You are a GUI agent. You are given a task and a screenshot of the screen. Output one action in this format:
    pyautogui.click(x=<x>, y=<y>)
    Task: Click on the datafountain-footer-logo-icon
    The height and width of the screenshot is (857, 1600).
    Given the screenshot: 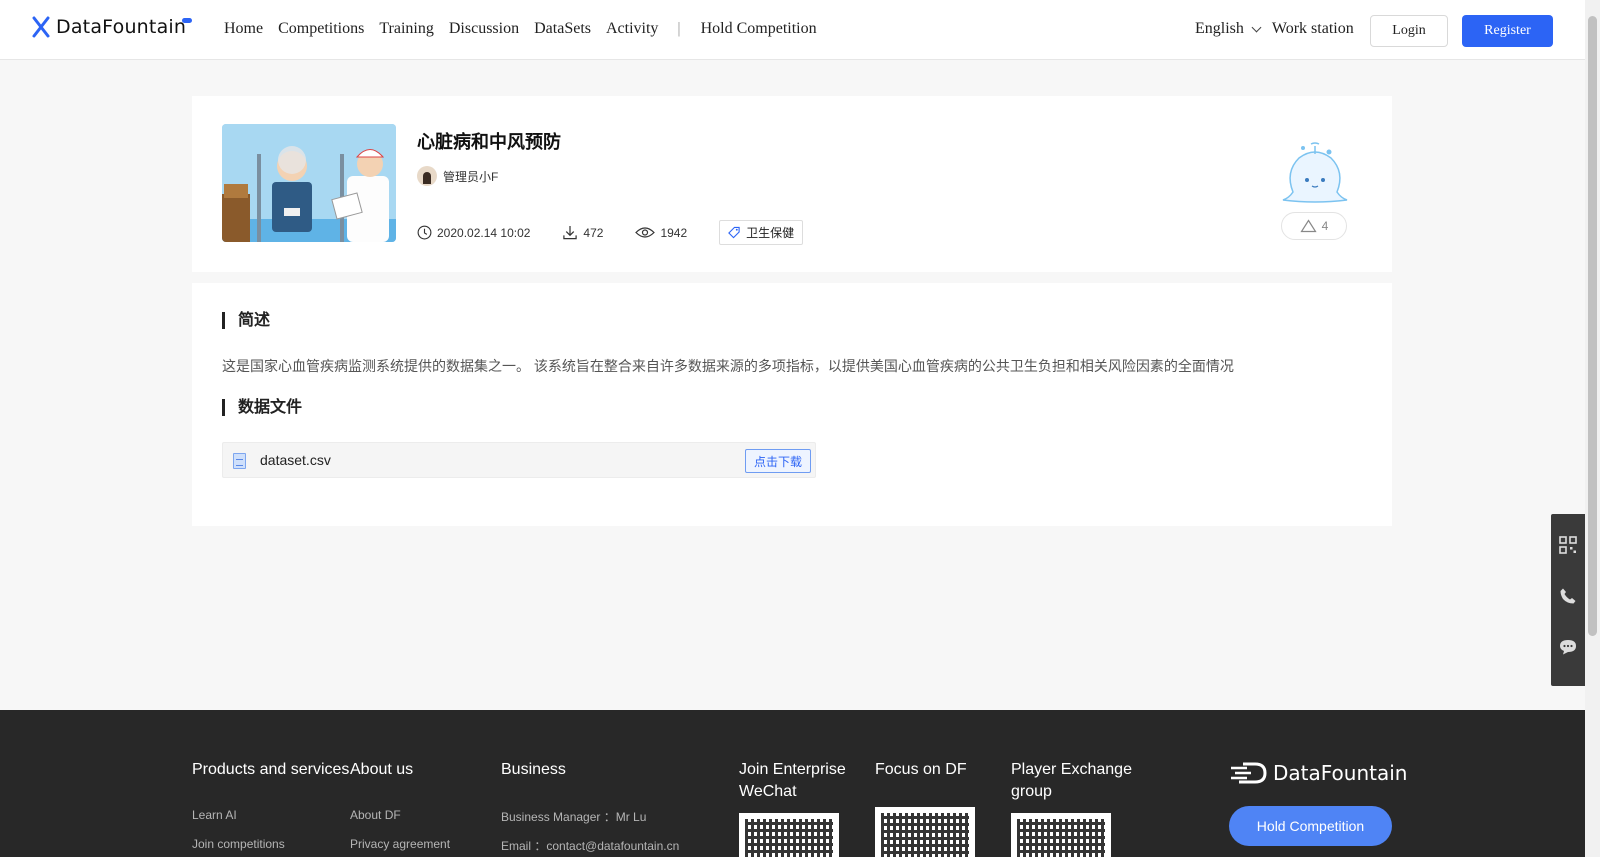 What is the action you would take?
    pyautogui.click(x=1249, y=773)
    